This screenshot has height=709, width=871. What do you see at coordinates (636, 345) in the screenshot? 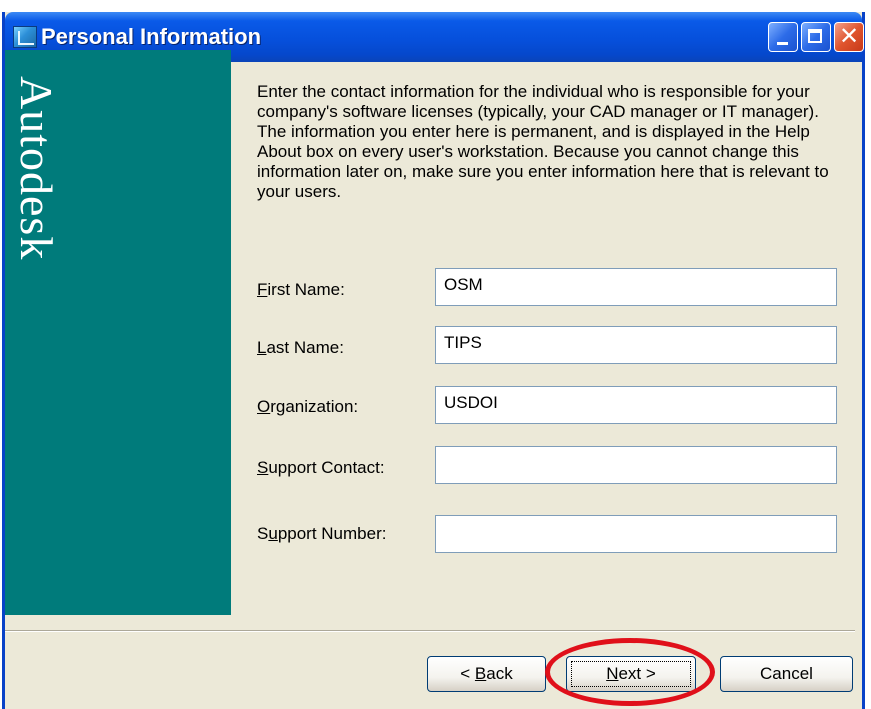
I see `last-name-field: TIPS` at bounding box center [636, 345].